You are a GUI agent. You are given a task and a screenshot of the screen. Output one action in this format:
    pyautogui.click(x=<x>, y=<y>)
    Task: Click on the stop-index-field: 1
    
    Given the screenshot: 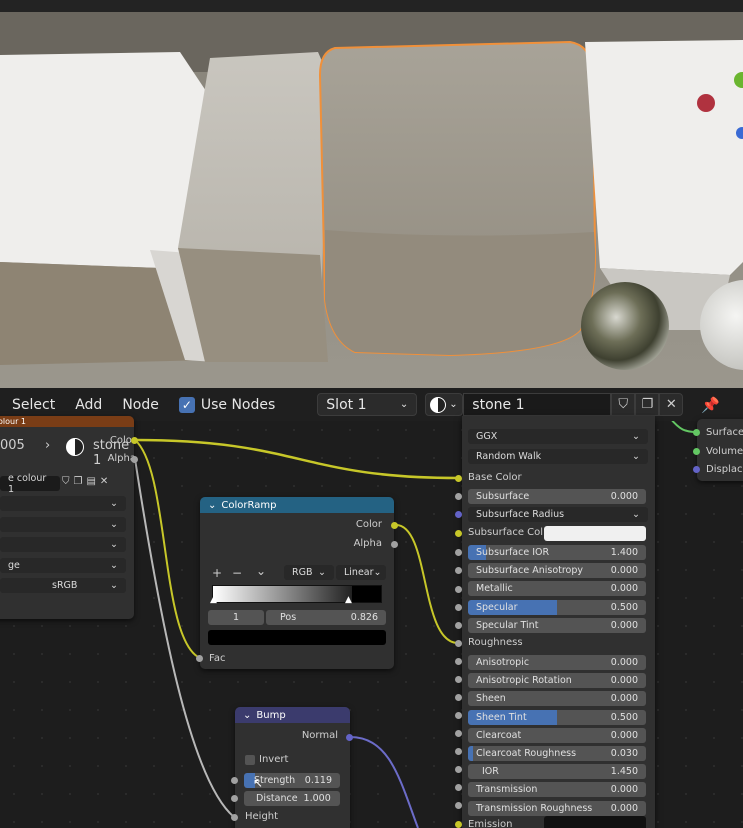 What is the action you would take?
    pyautogui.click(x=236, y=617)
    